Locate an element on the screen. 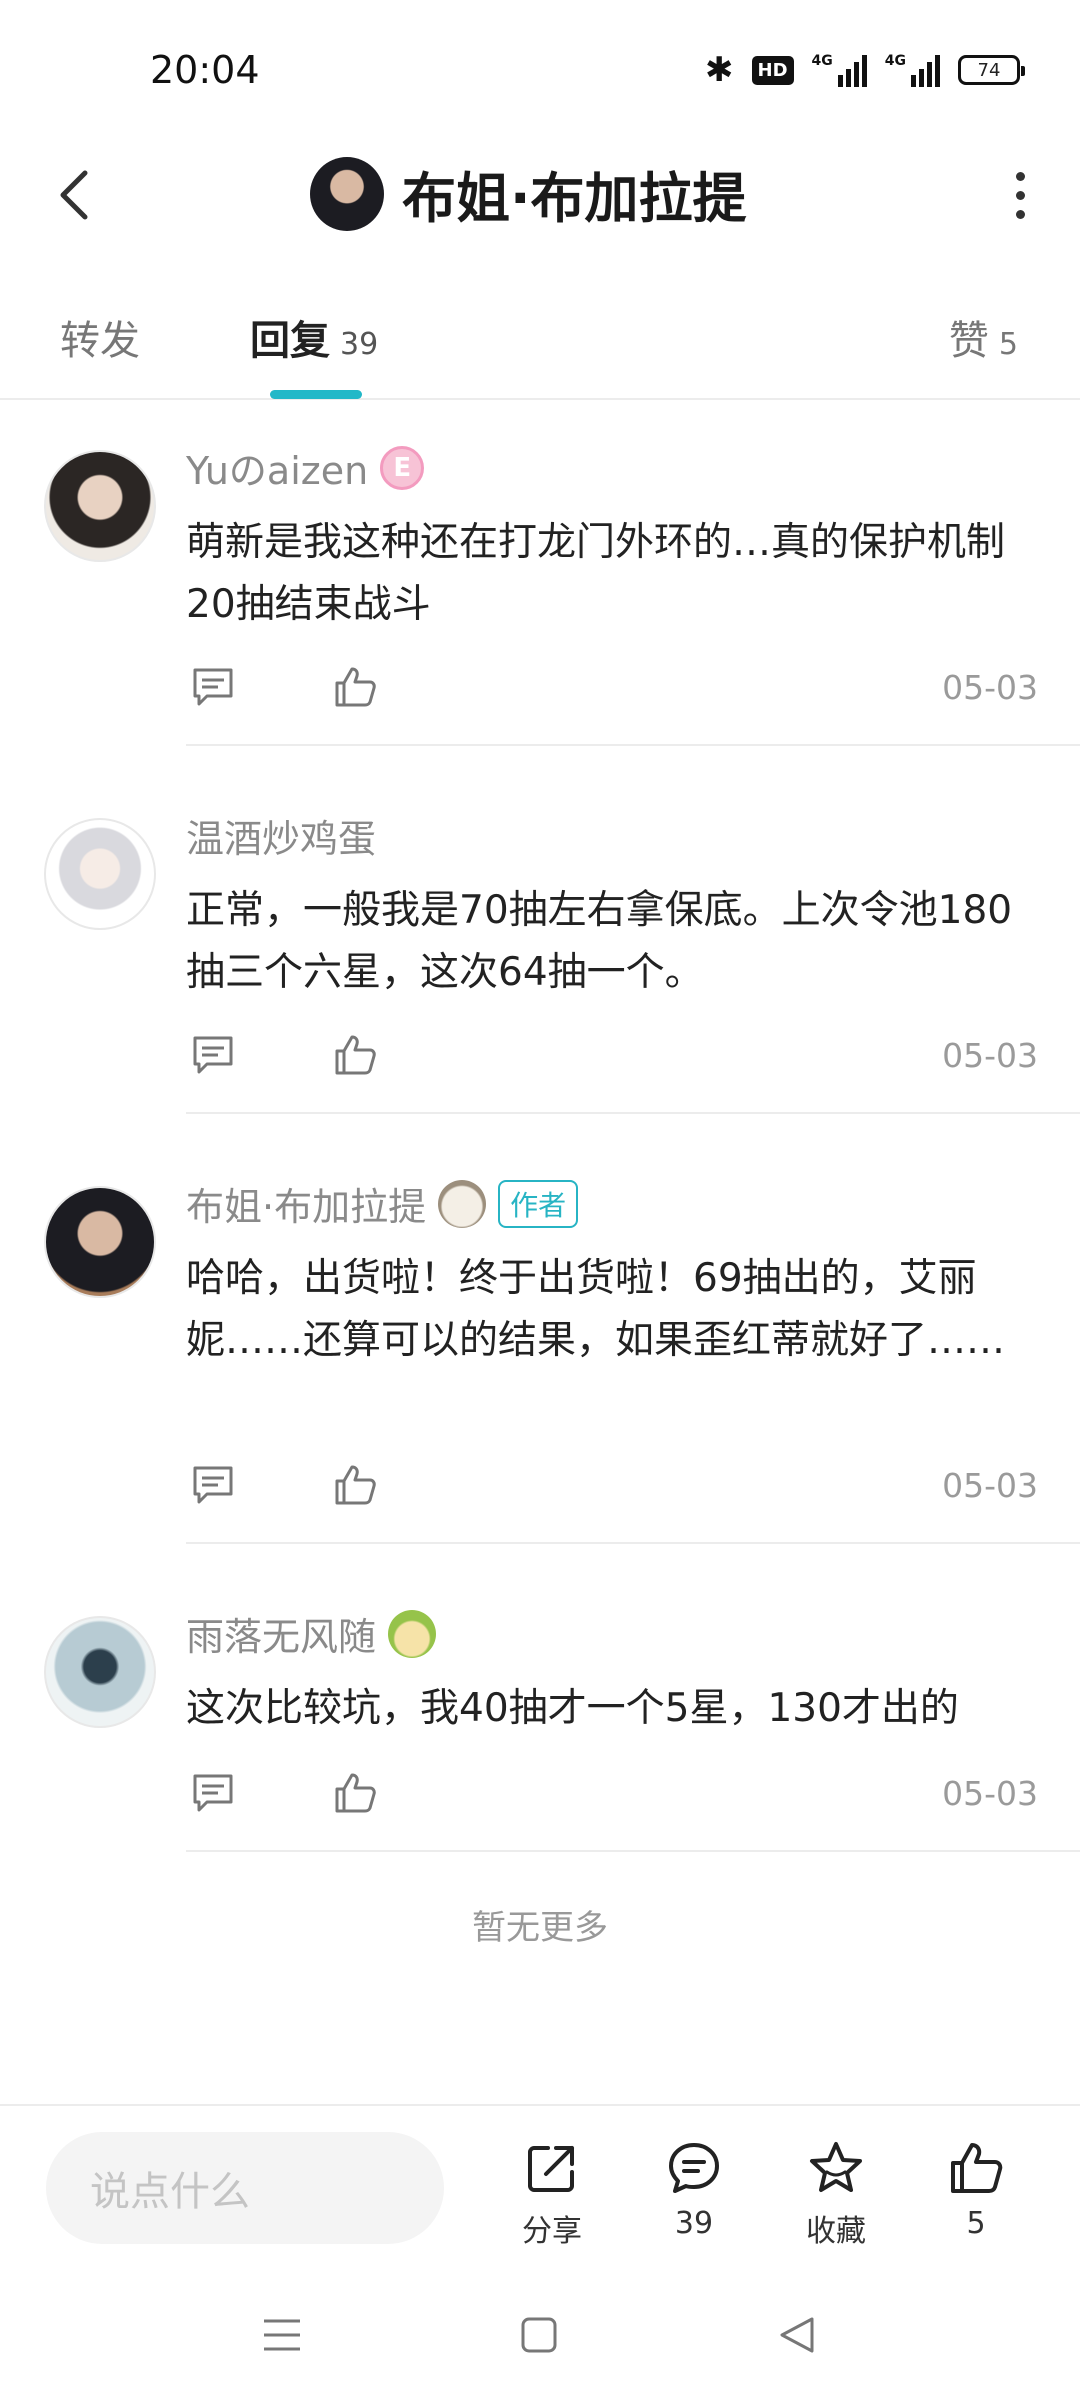  share-button: 分享 is located at coordinates (552, 2195).